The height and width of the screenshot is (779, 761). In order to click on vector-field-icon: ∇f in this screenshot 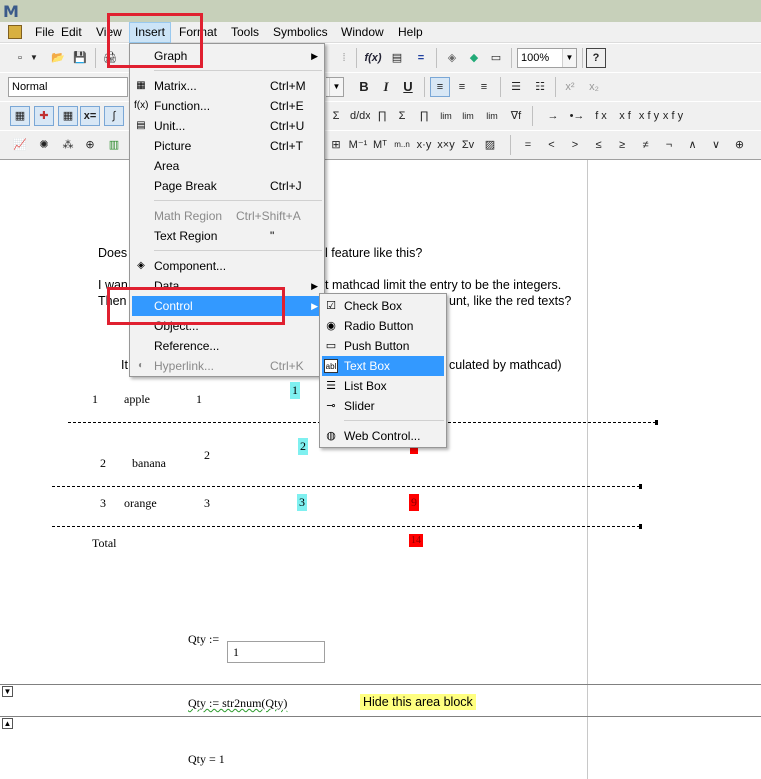, I will do `click(516, 116)`.